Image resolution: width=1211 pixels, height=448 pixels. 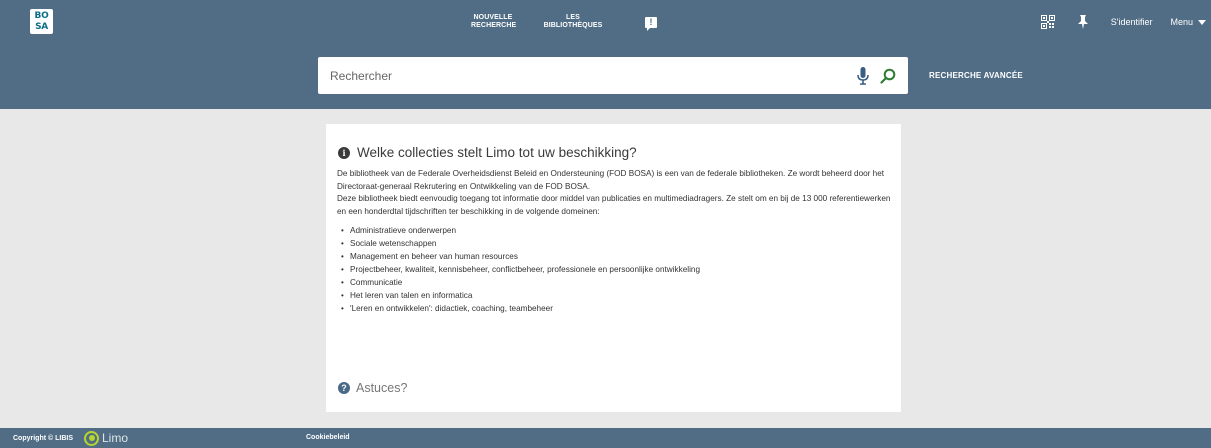 I want to click on nav-new-search-label: NOUVELLE RECHERCHE, so click(x=494, y=21).